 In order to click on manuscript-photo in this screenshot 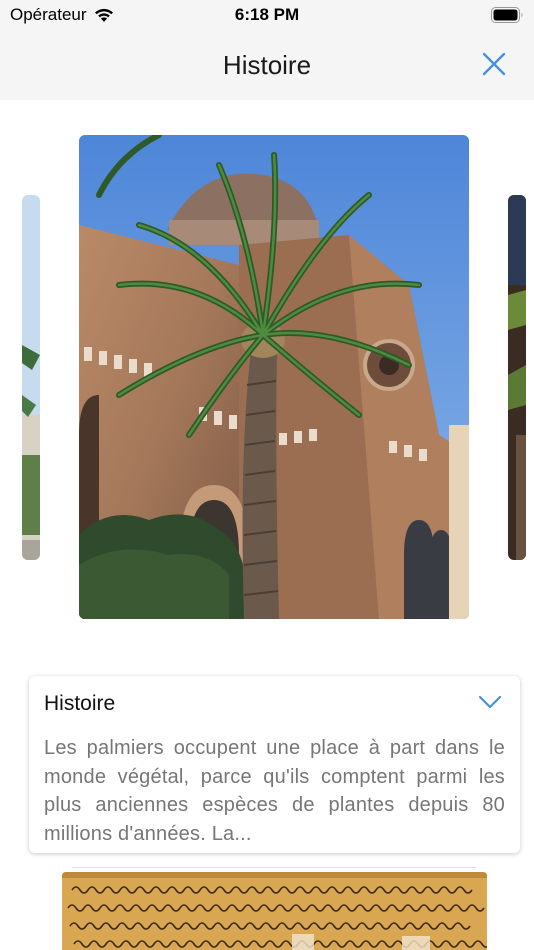, I will do `click(274, 911)`.